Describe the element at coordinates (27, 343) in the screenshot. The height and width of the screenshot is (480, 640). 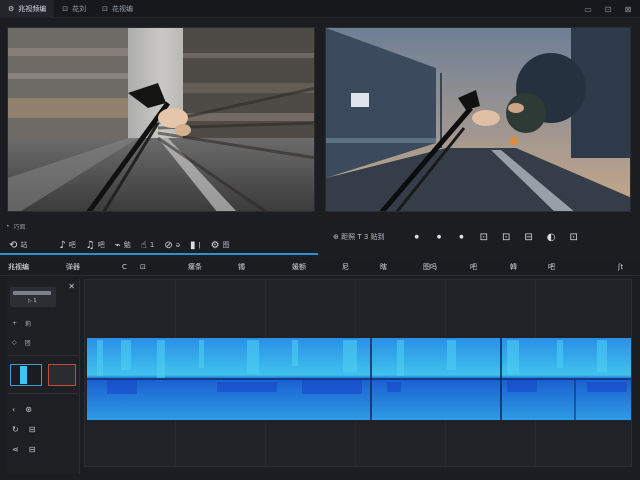
I see `sidebar-item-shape-label: 团` at that location.